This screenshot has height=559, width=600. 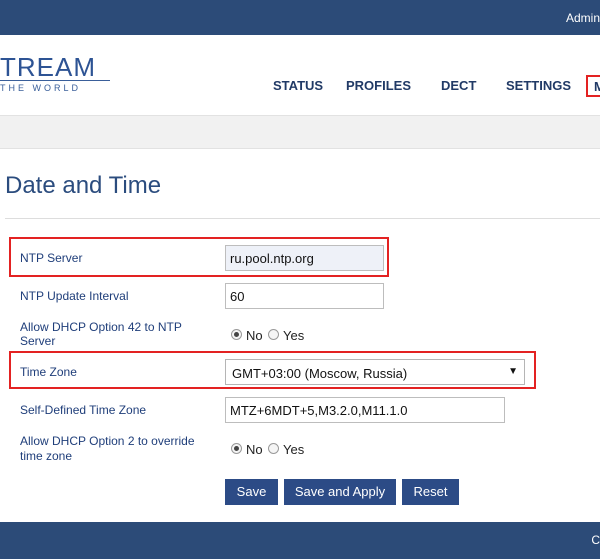 What do you see at coordinates (595, 540) in the screenshot?
I see `footer-text: C` at bounding box center [595, 540].